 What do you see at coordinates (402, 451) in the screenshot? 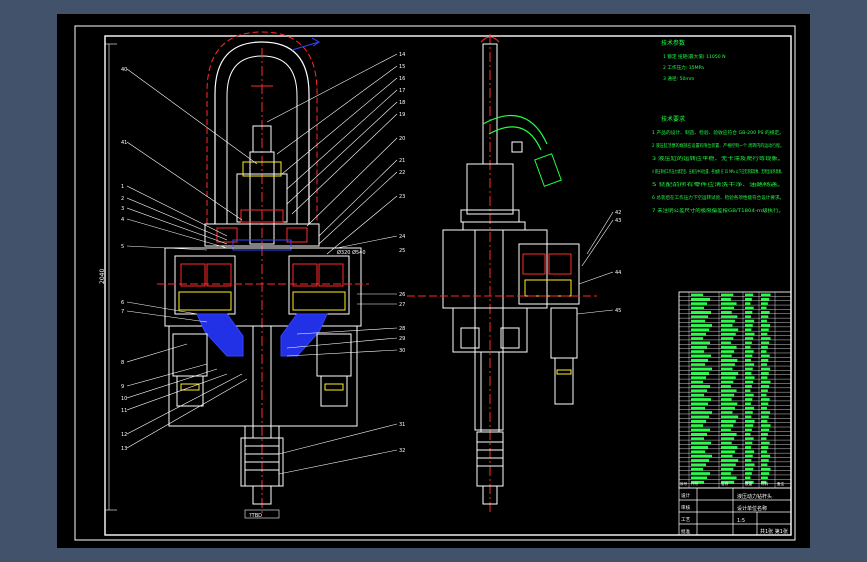
I see `part-number-label: 32` at bounding box center [402, 451].